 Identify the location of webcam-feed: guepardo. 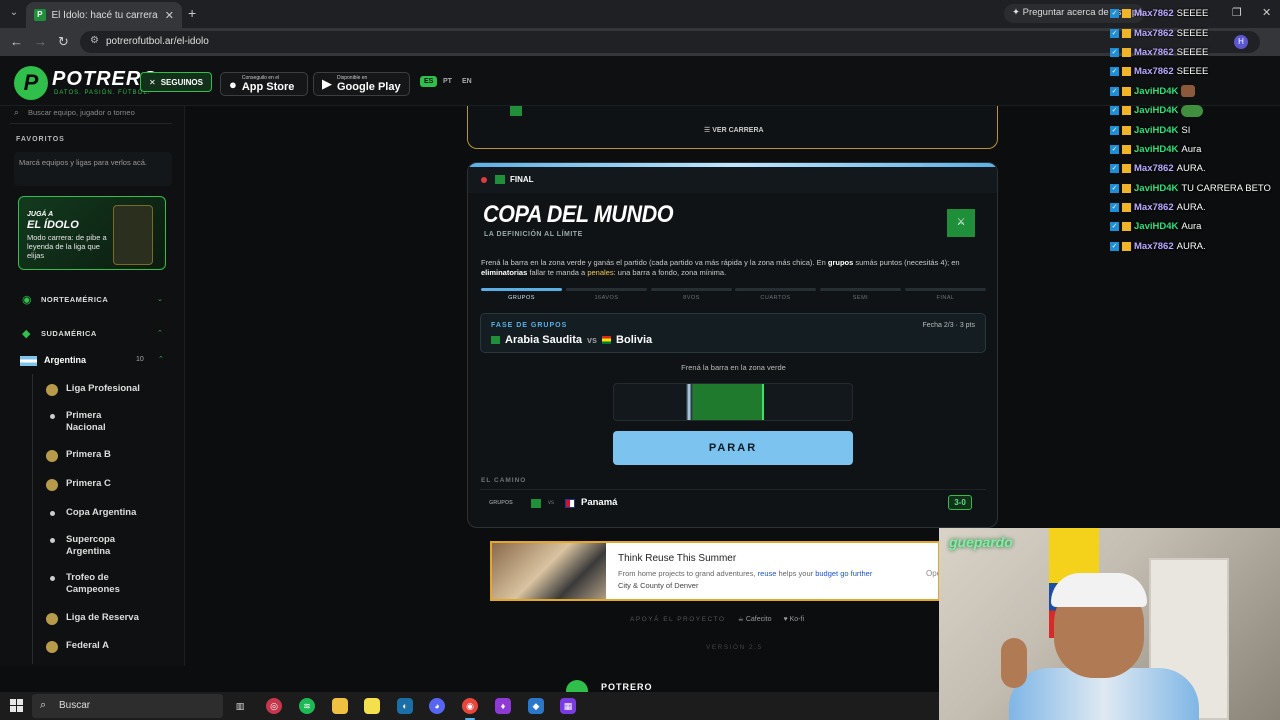
(1109, 624).